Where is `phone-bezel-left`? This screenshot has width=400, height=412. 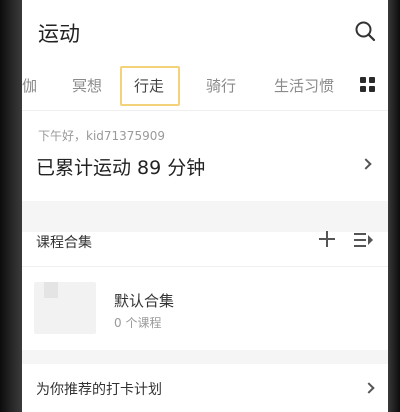 phone-bezel-left is located at coordinates (11, 206).